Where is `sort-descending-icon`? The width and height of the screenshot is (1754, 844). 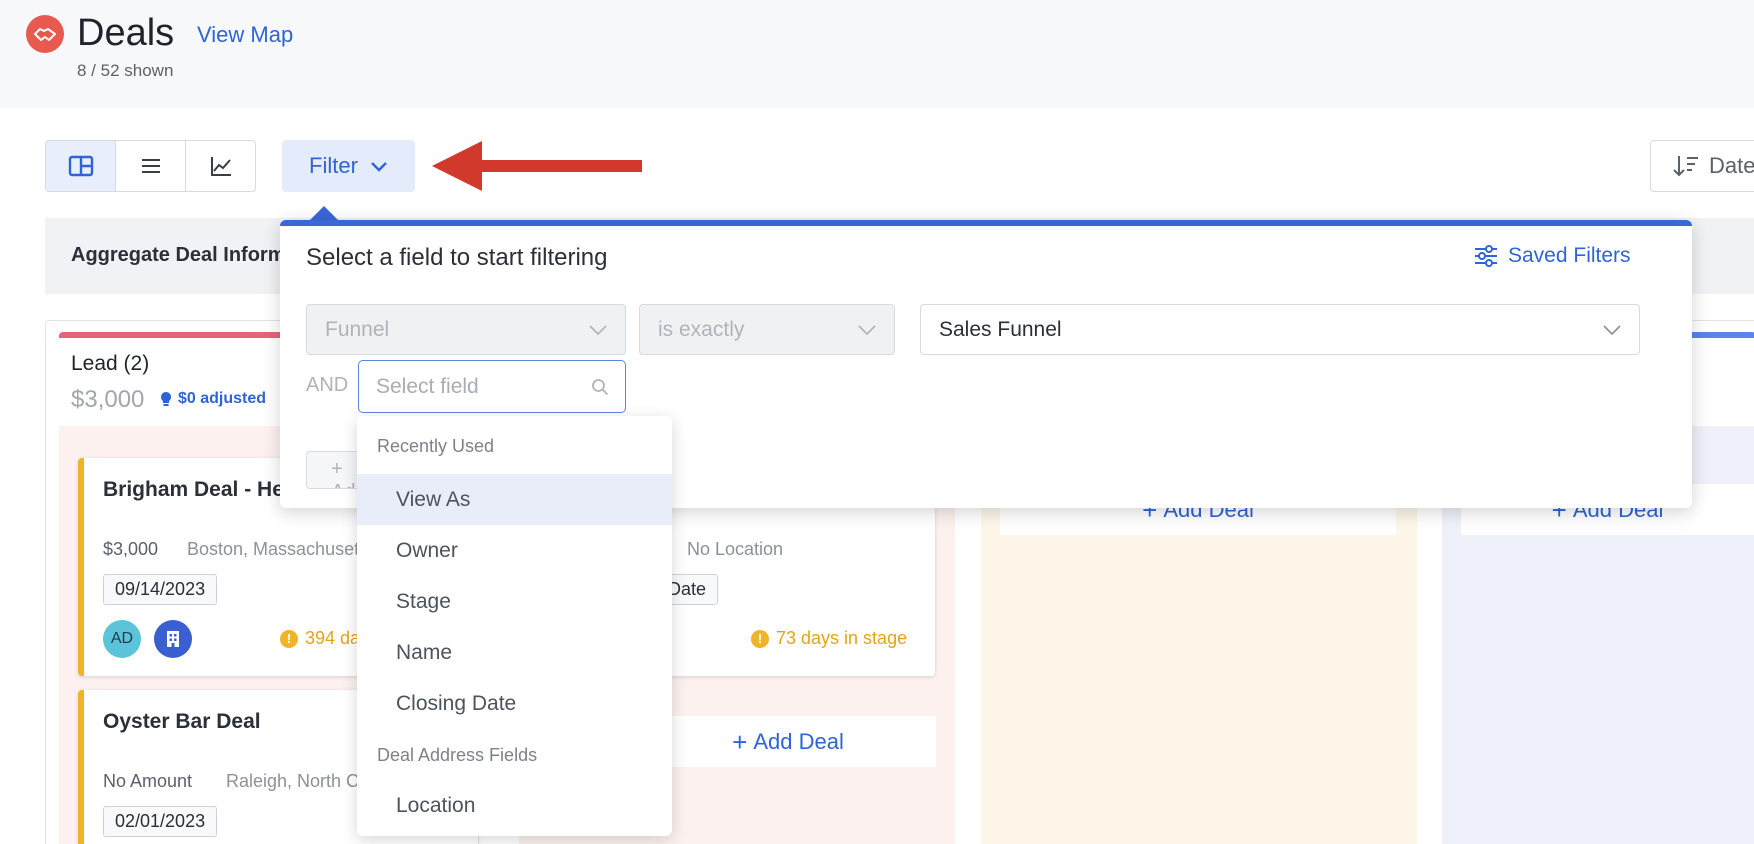
sort-descending-icon is located at coordinates (1685, 166).